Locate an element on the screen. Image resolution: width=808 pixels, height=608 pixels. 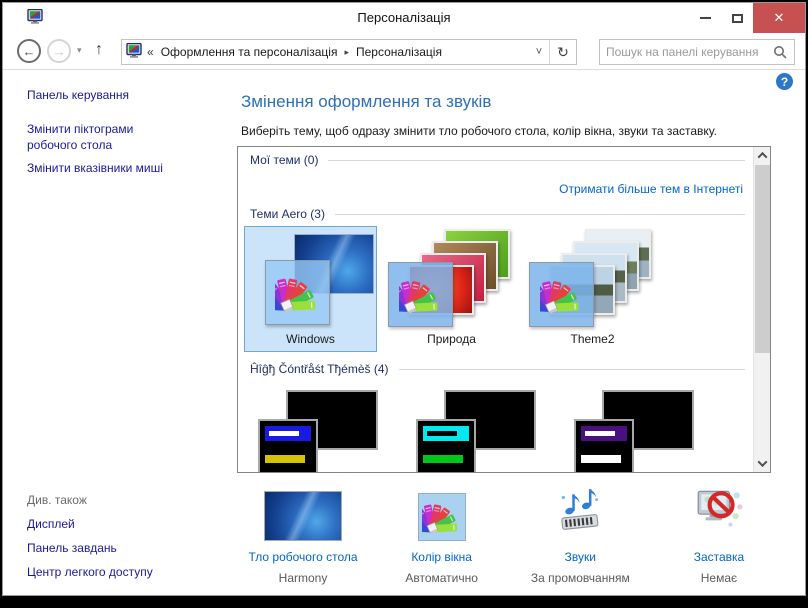
help-button: ? is located at coordinates (784, 81).